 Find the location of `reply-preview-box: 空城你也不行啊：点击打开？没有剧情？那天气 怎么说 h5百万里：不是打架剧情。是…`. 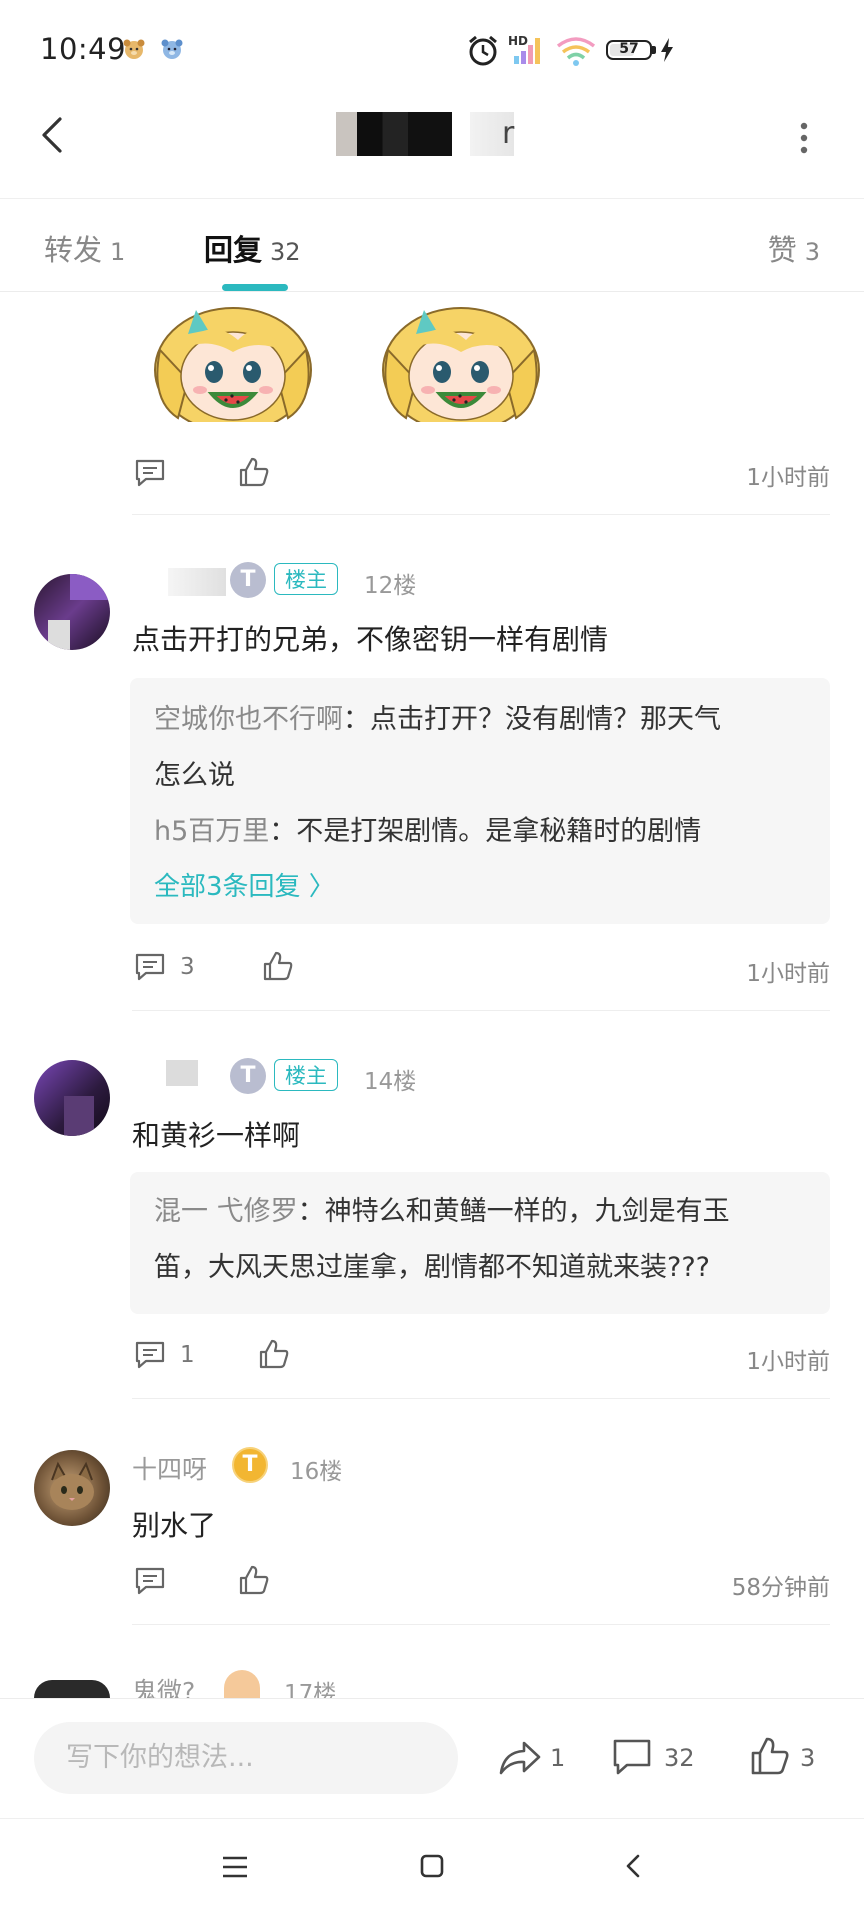

reply-preview-box: 空城你也不行啊：点击打开？没有剧情？那天气 怎么说 h5百万里：不是打架剧情。是… is located at coordinates (480, 801).